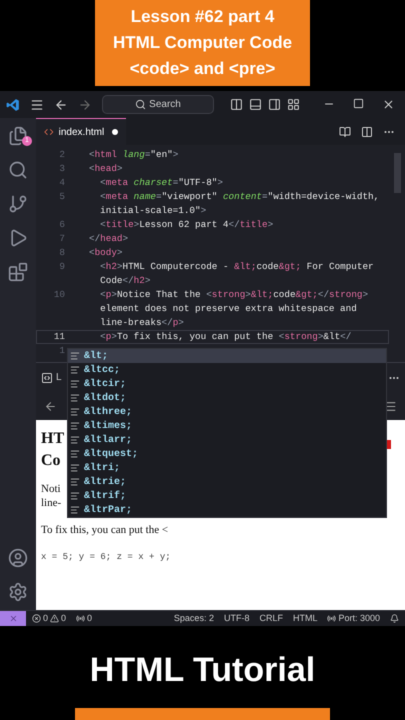 This screenshot has width=405, height=720. What do you see at coordinates (227, 454) in the screenshot?
I see `suggestion-item: &ltquest;` at bounding box center [227, 454].